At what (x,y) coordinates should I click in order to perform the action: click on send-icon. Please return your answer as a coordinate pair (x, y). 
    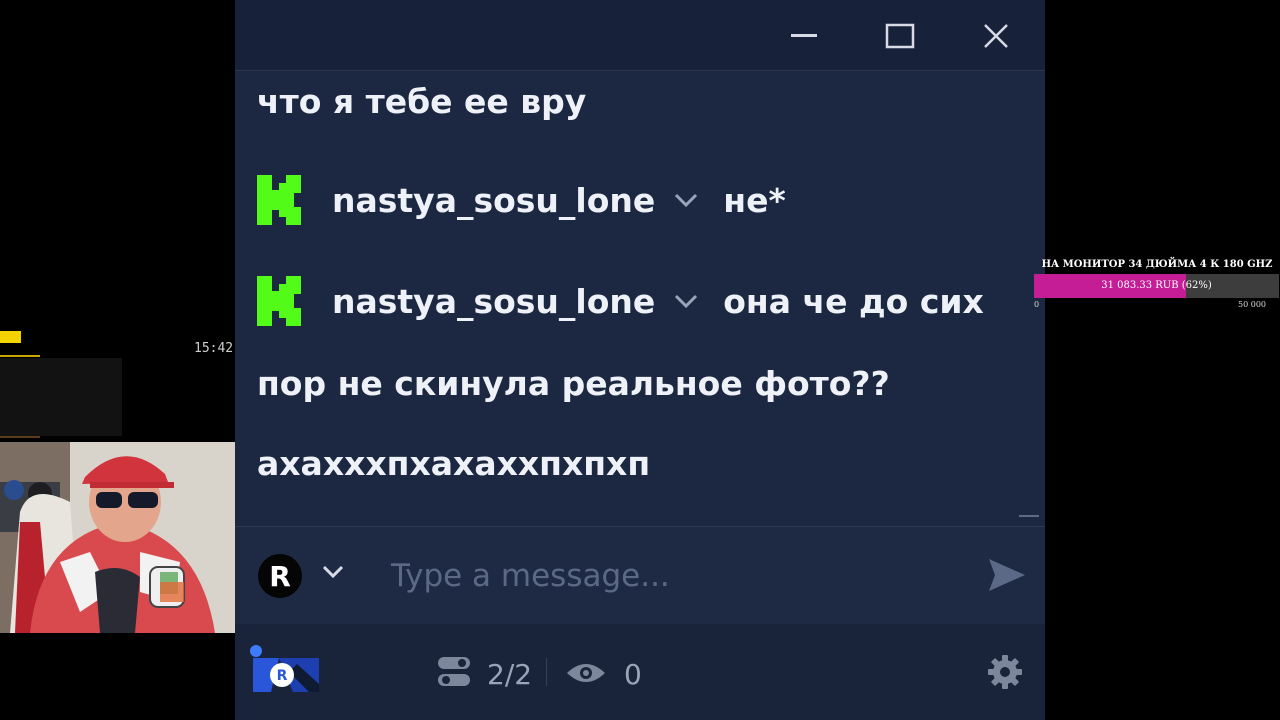
    Looking at the image, I should click on (1007, 575).